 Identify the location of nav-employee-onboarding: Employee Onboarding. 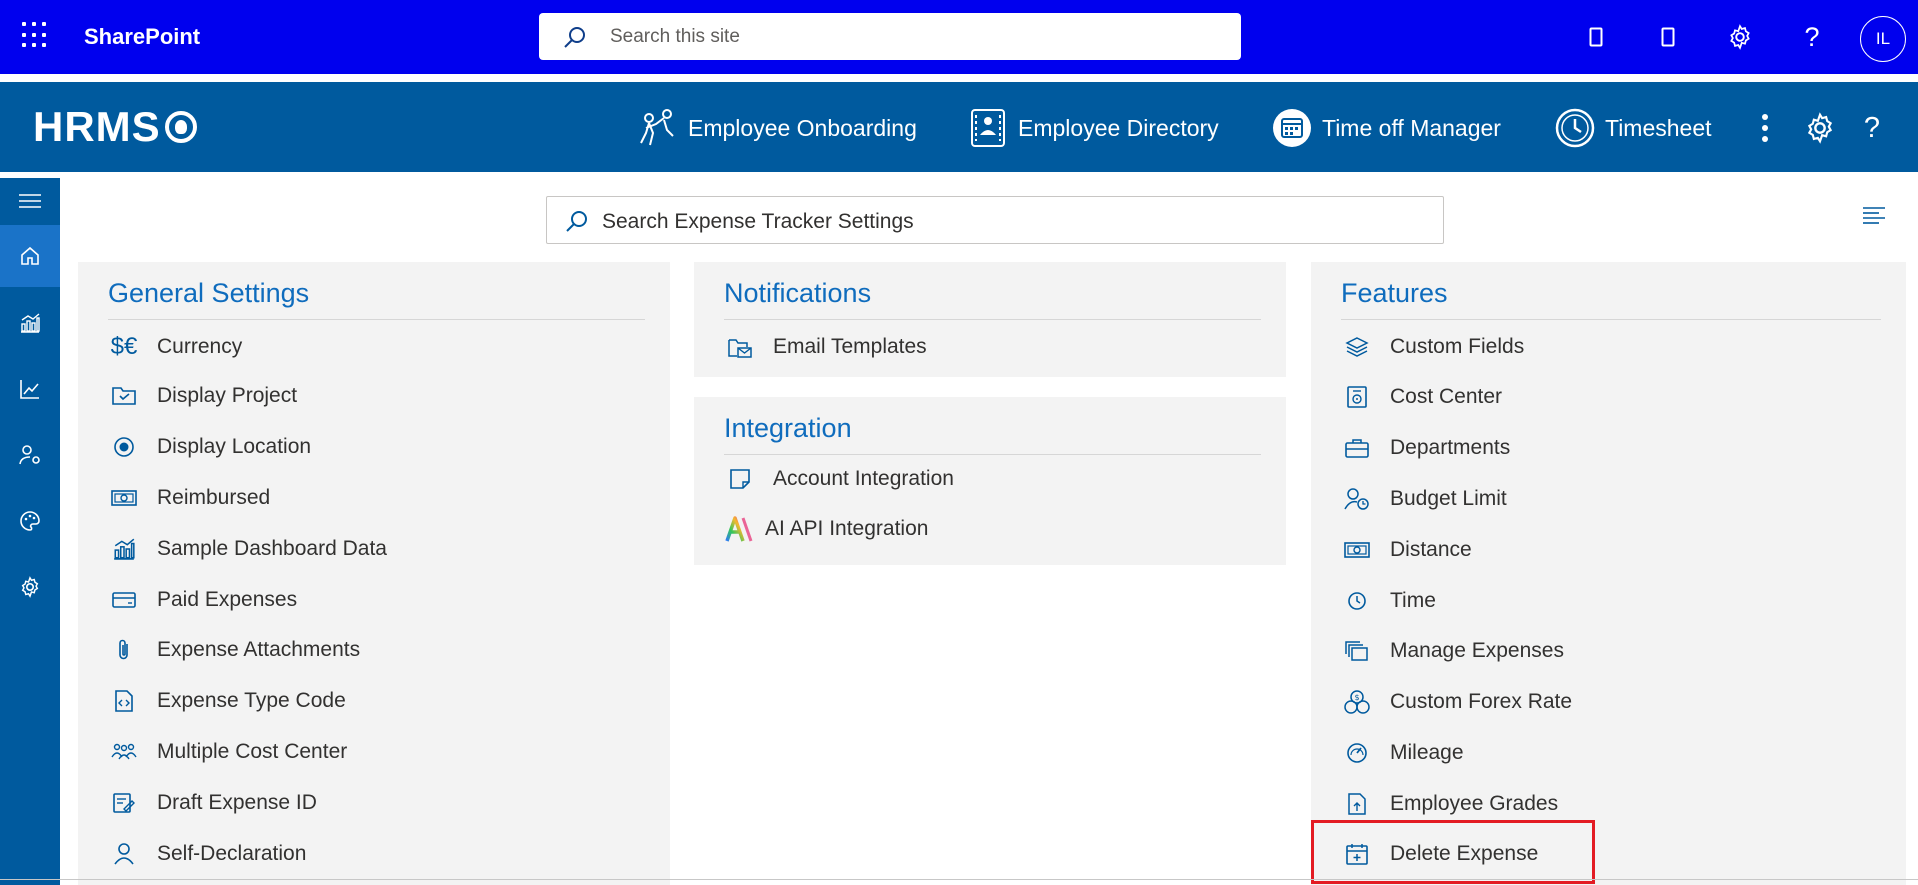
(776, 128).